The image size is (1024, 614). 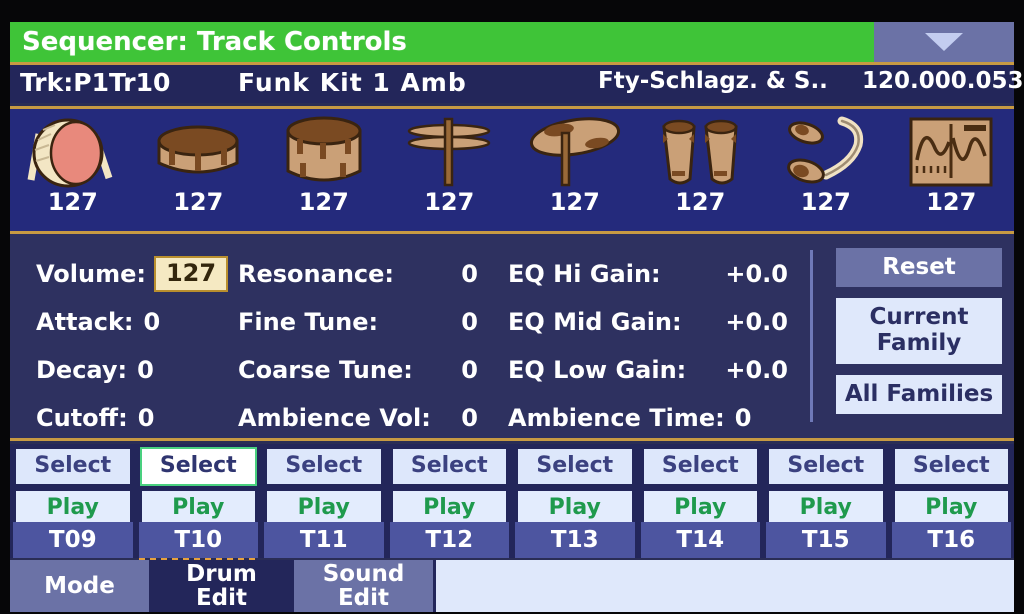 I want to click on param-coarse-tune: Coarse Tune: 0, so click(x=358, y=370).